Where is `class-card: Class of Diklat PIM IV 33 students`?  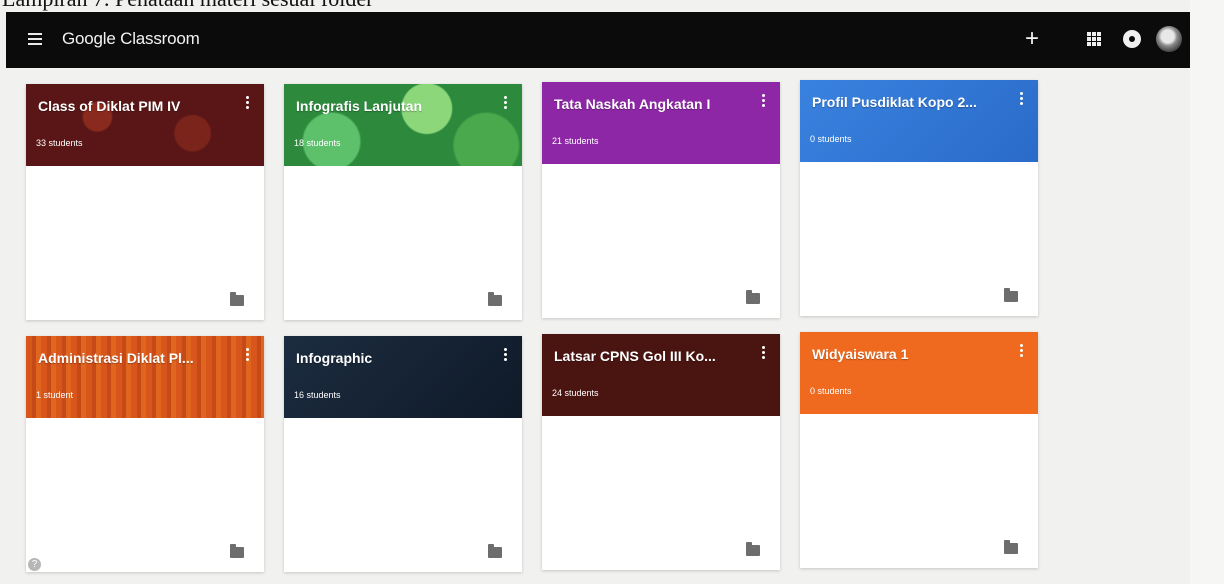
class-card: Class of Diklat PIM IV 33 students is located at coordinates (145, 202).